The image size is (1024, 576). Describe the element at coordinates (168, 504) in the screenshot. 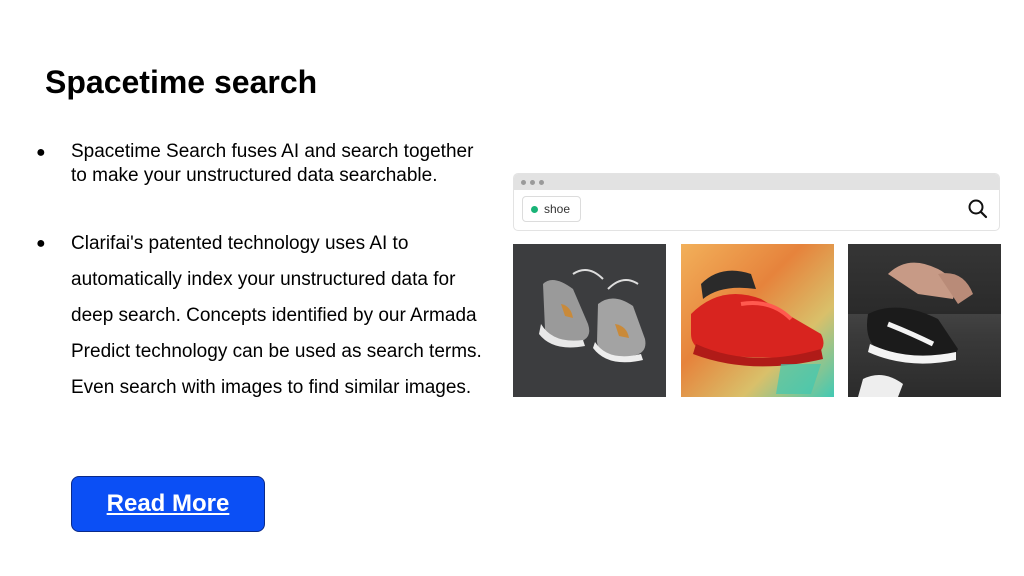

I see `read-more-button: Read More` at that location.